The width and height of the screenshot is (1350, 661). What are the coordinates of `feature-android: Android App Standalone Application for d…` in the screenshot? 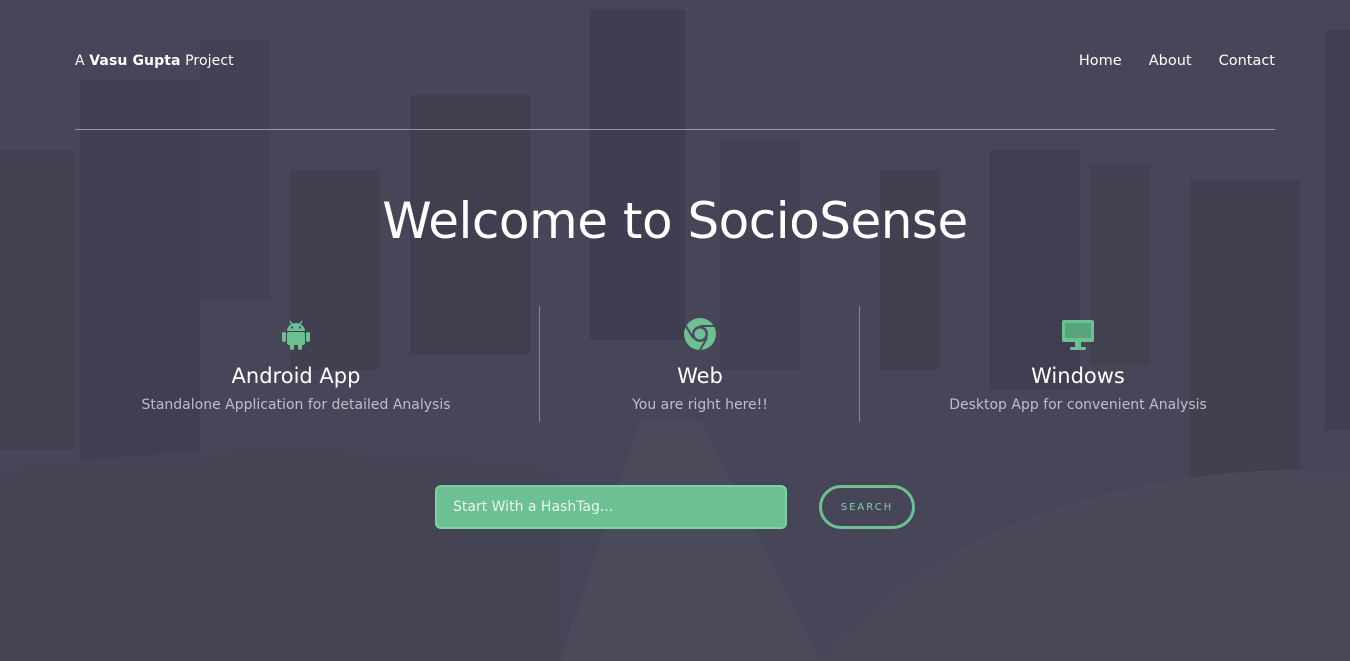 It's located at (296, 364).